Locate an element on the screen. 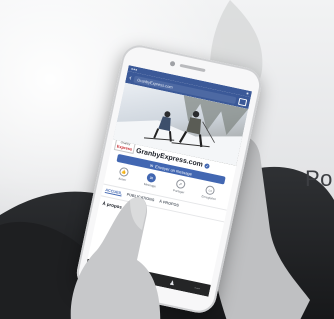  share-icon: ↗ is located at coordinates (180, 184).